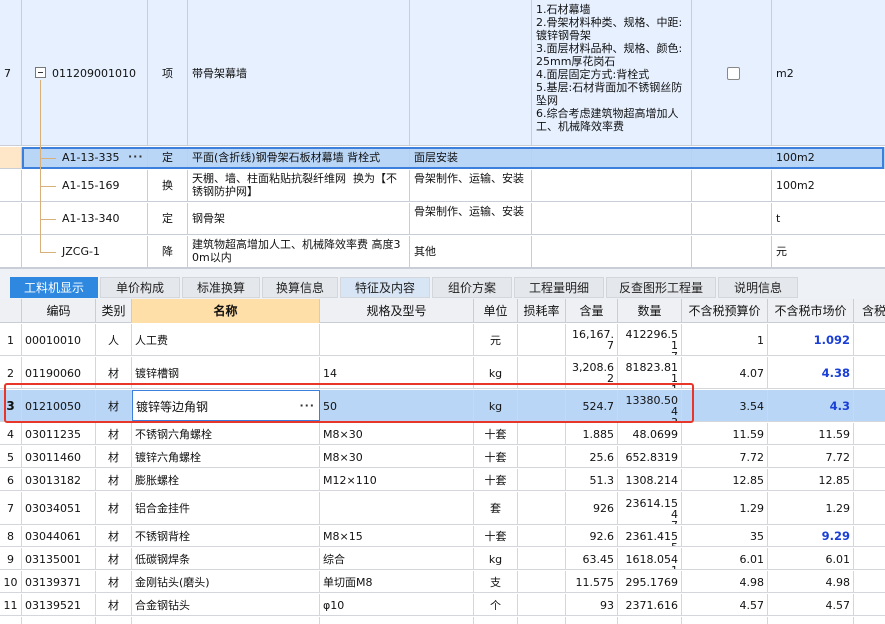 This screenshot has height=624, width=885. I want to click on name-cell: 带骨架幕墙, so click(299, 72).